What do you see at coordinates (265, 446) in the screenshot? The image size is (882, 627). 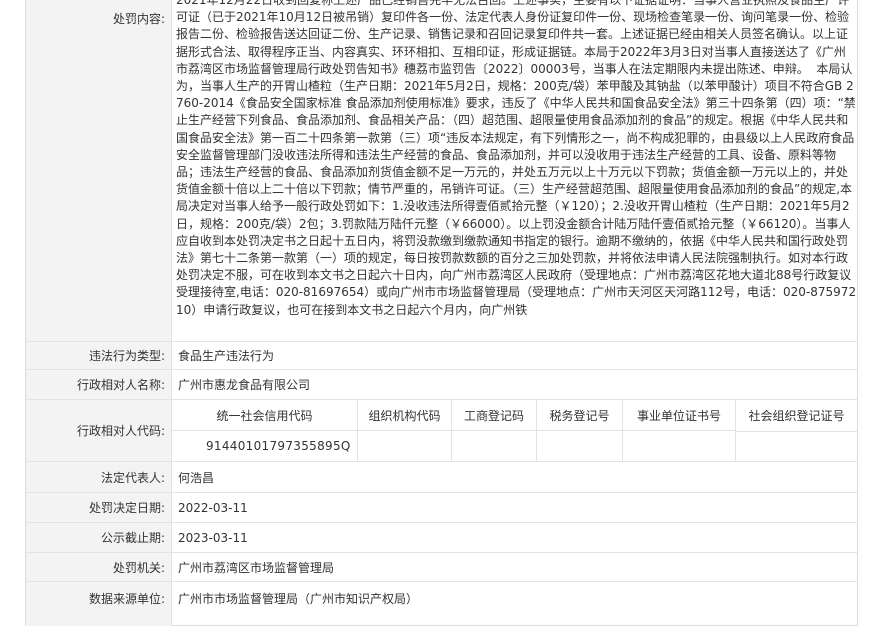 I see `credit-code-value: 91440101797355895Q` at bounding box center [265, 446].